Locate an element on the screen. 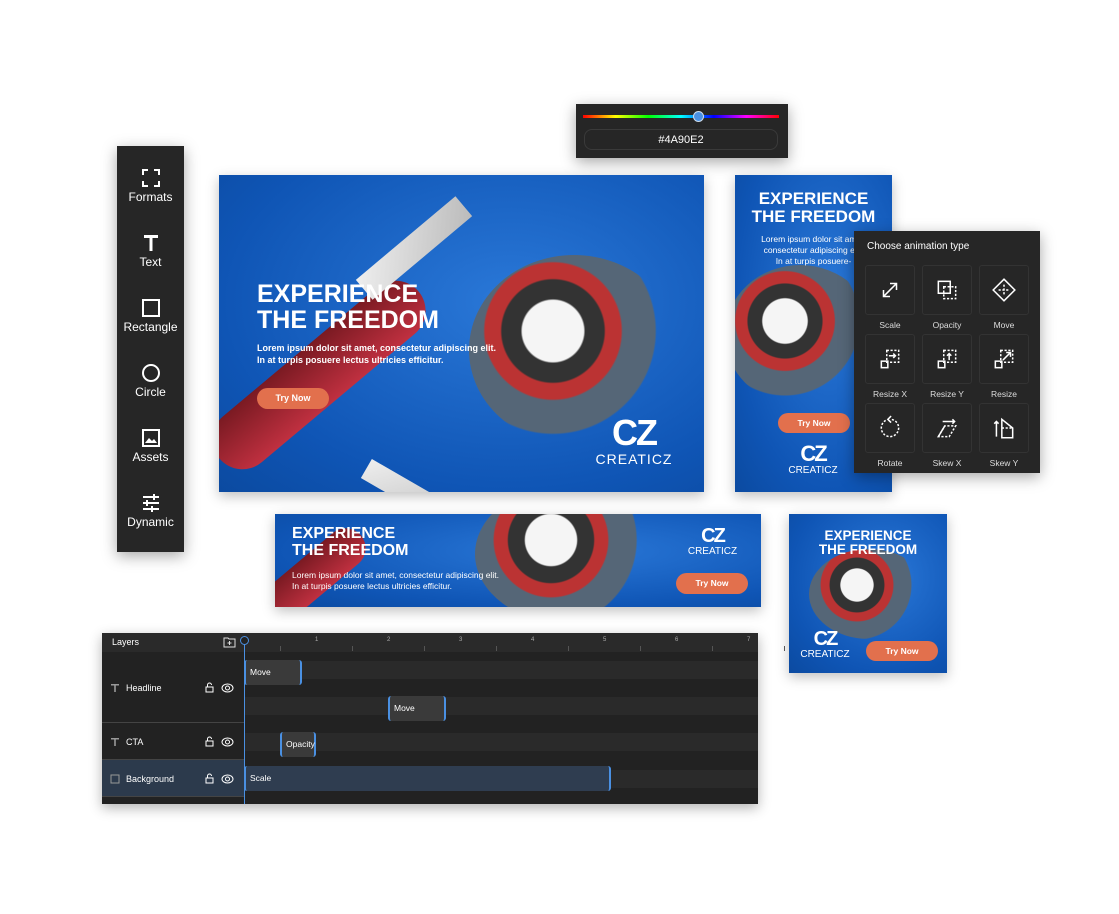  hue-slider-handle is located at coordinates (698, 116).